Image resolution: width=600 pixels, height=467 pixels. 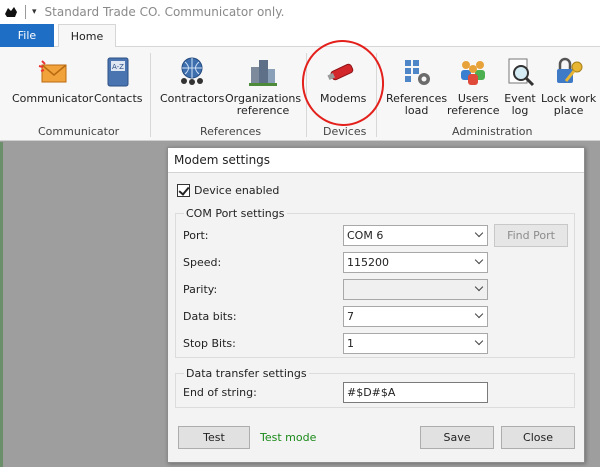 What do you see at coordinates (415, 343) in the screenshot?
I see `stop-bits-select: 1` at bounding box center [415, 343].